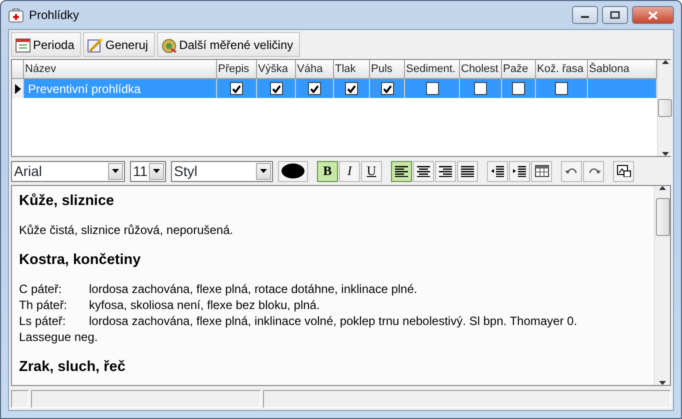 This screenshot has height=419, width=682. Describe the element at coordinates (432, 69) in the screenshot. I see `column-header: Sediment.` at that location.